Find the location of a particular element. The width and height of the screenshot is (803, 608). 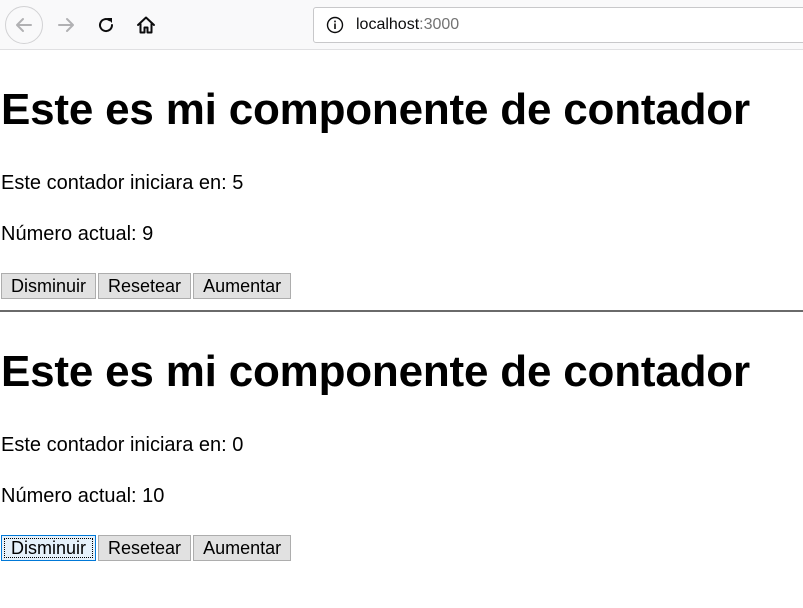

url-host: localhost is located at coordinates (388, 24).